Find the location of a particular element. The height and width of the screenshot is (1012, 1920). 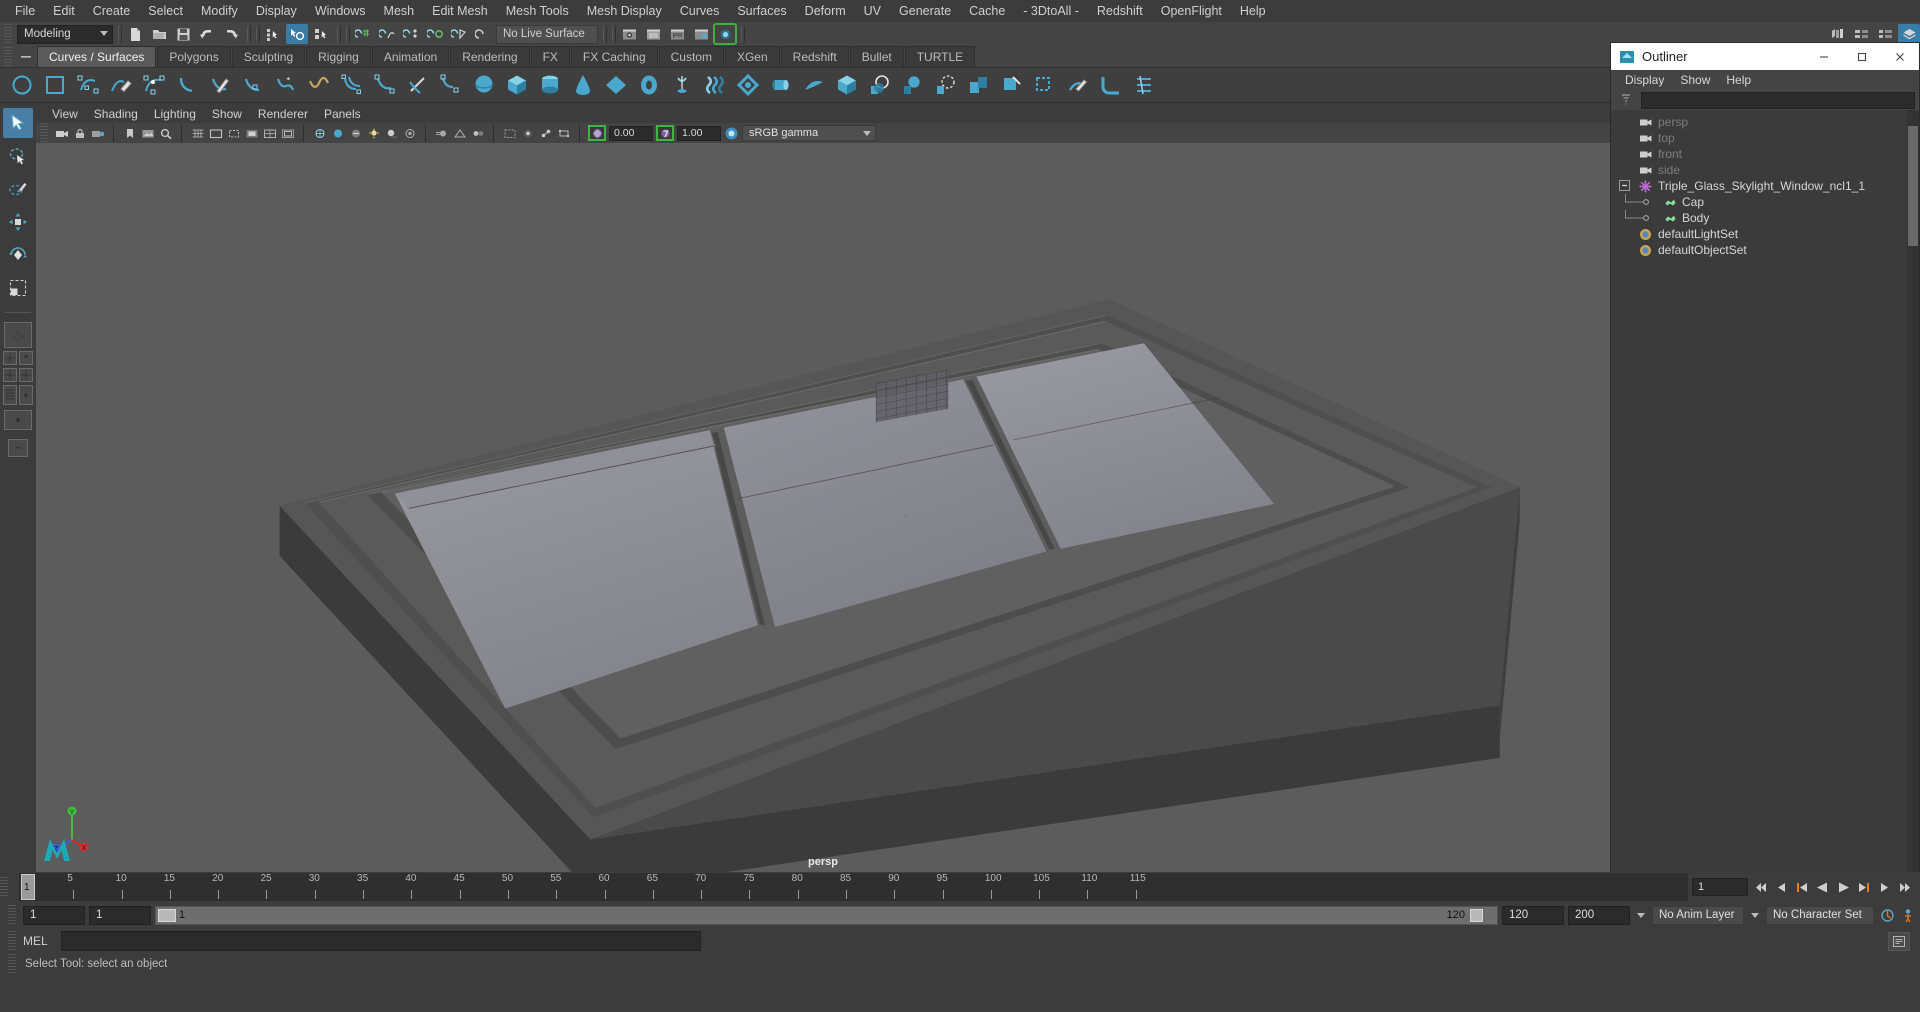

attach-curves-icon is located at coordinates (285, 85).